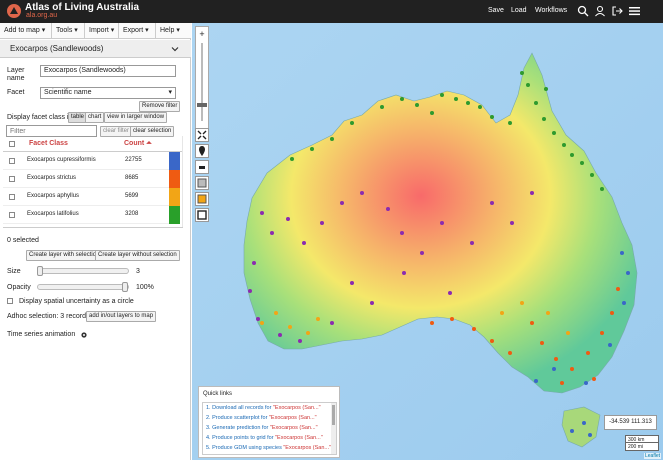 Image resolution: width=663 pixels, height=460 pixels. I want to click on layer-panel-header: Exocarpos (Sandlewoods), so click(95, 49).